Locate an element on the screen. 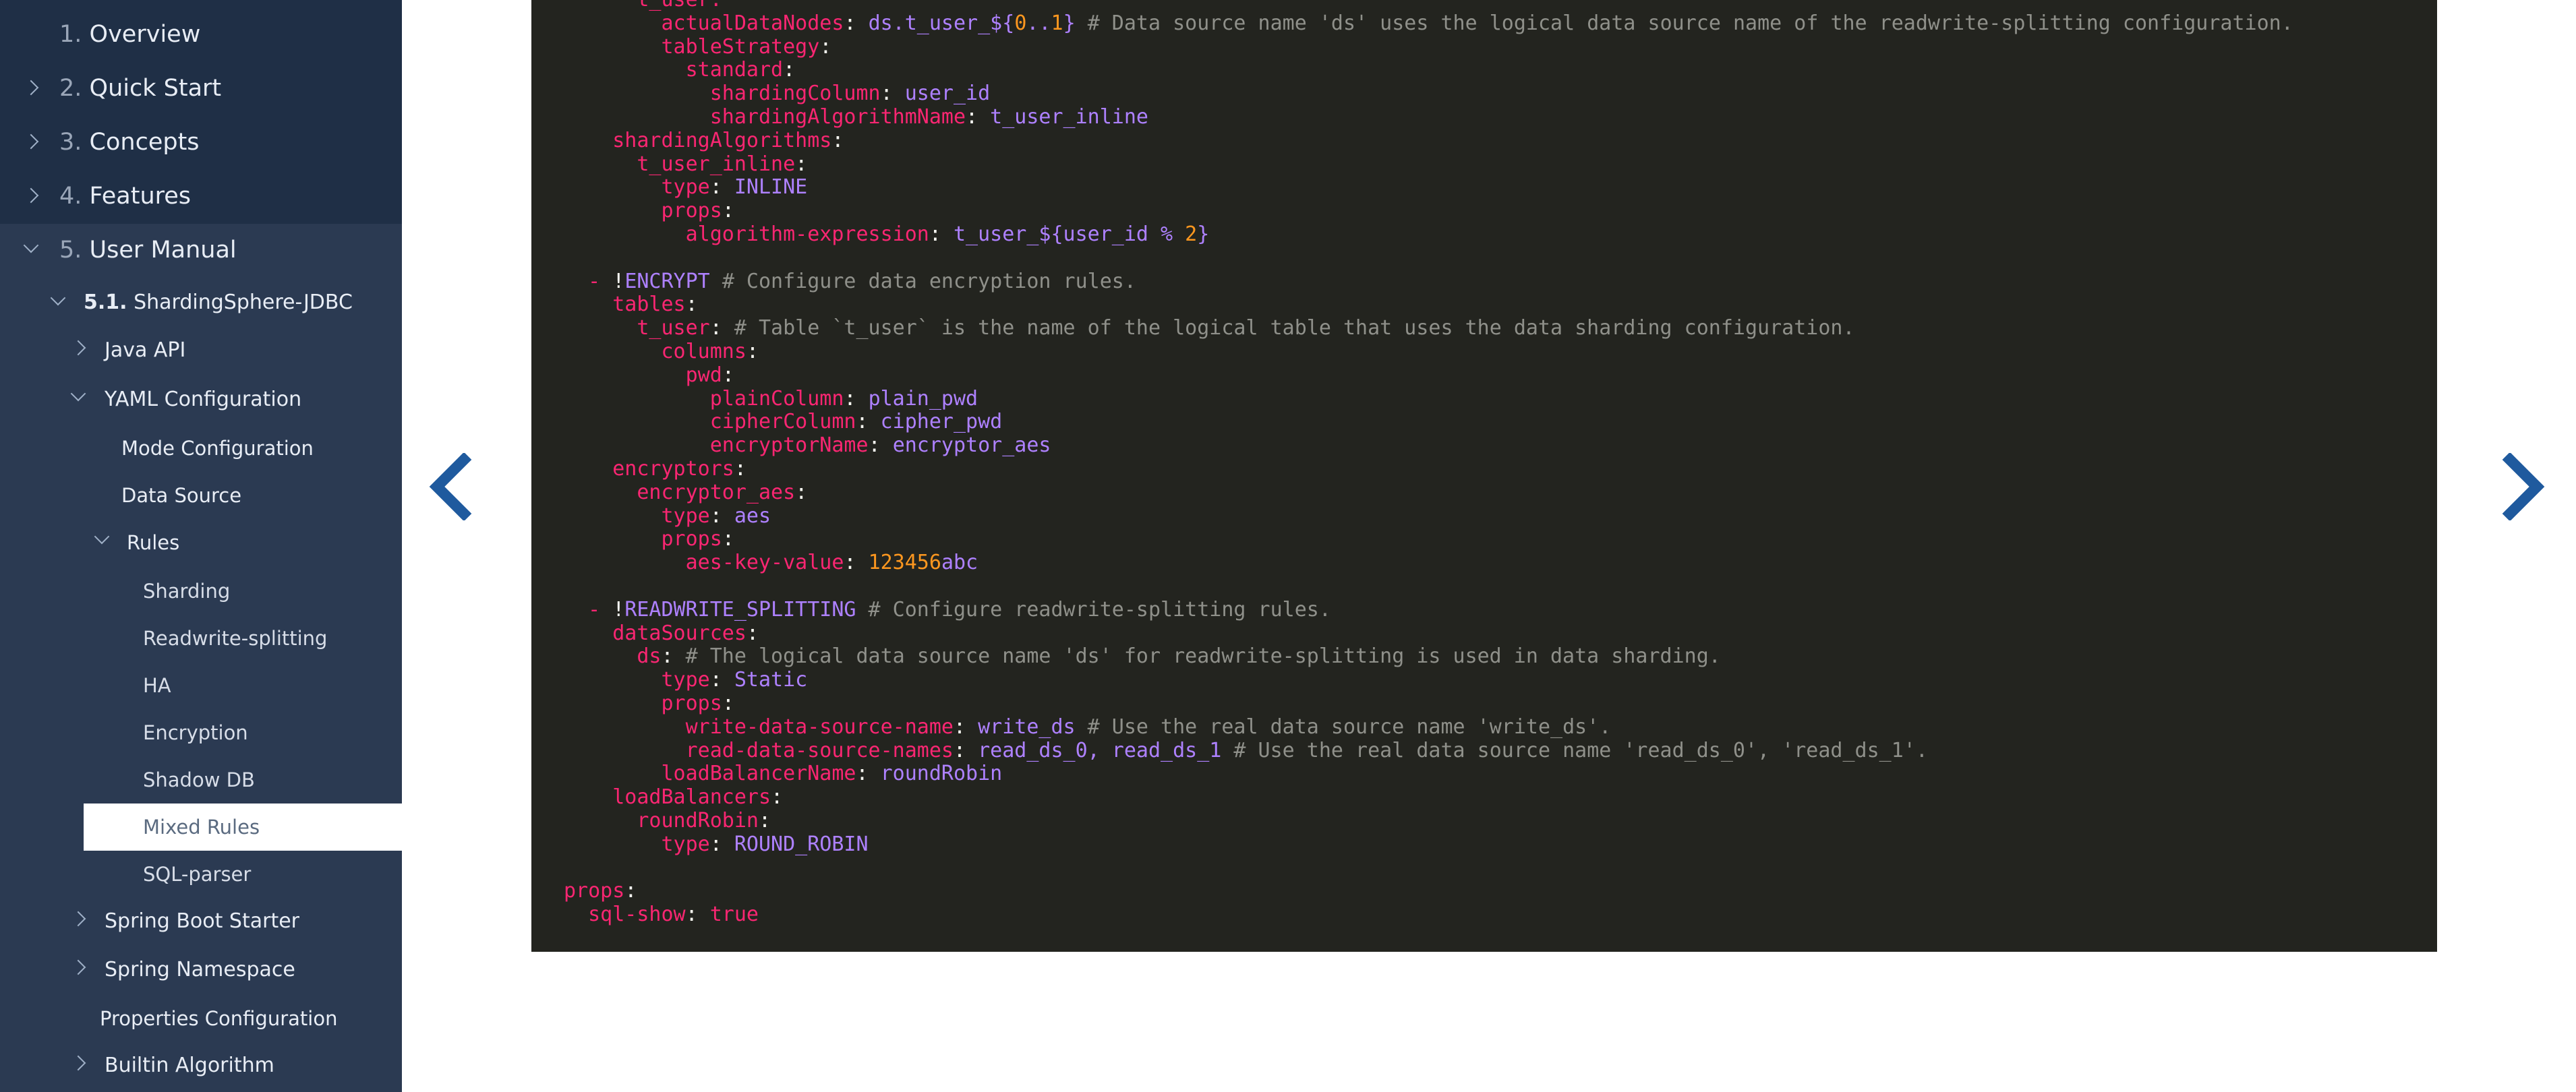  sidebar-item-rules: Rules is located at coordinates (201, 542).